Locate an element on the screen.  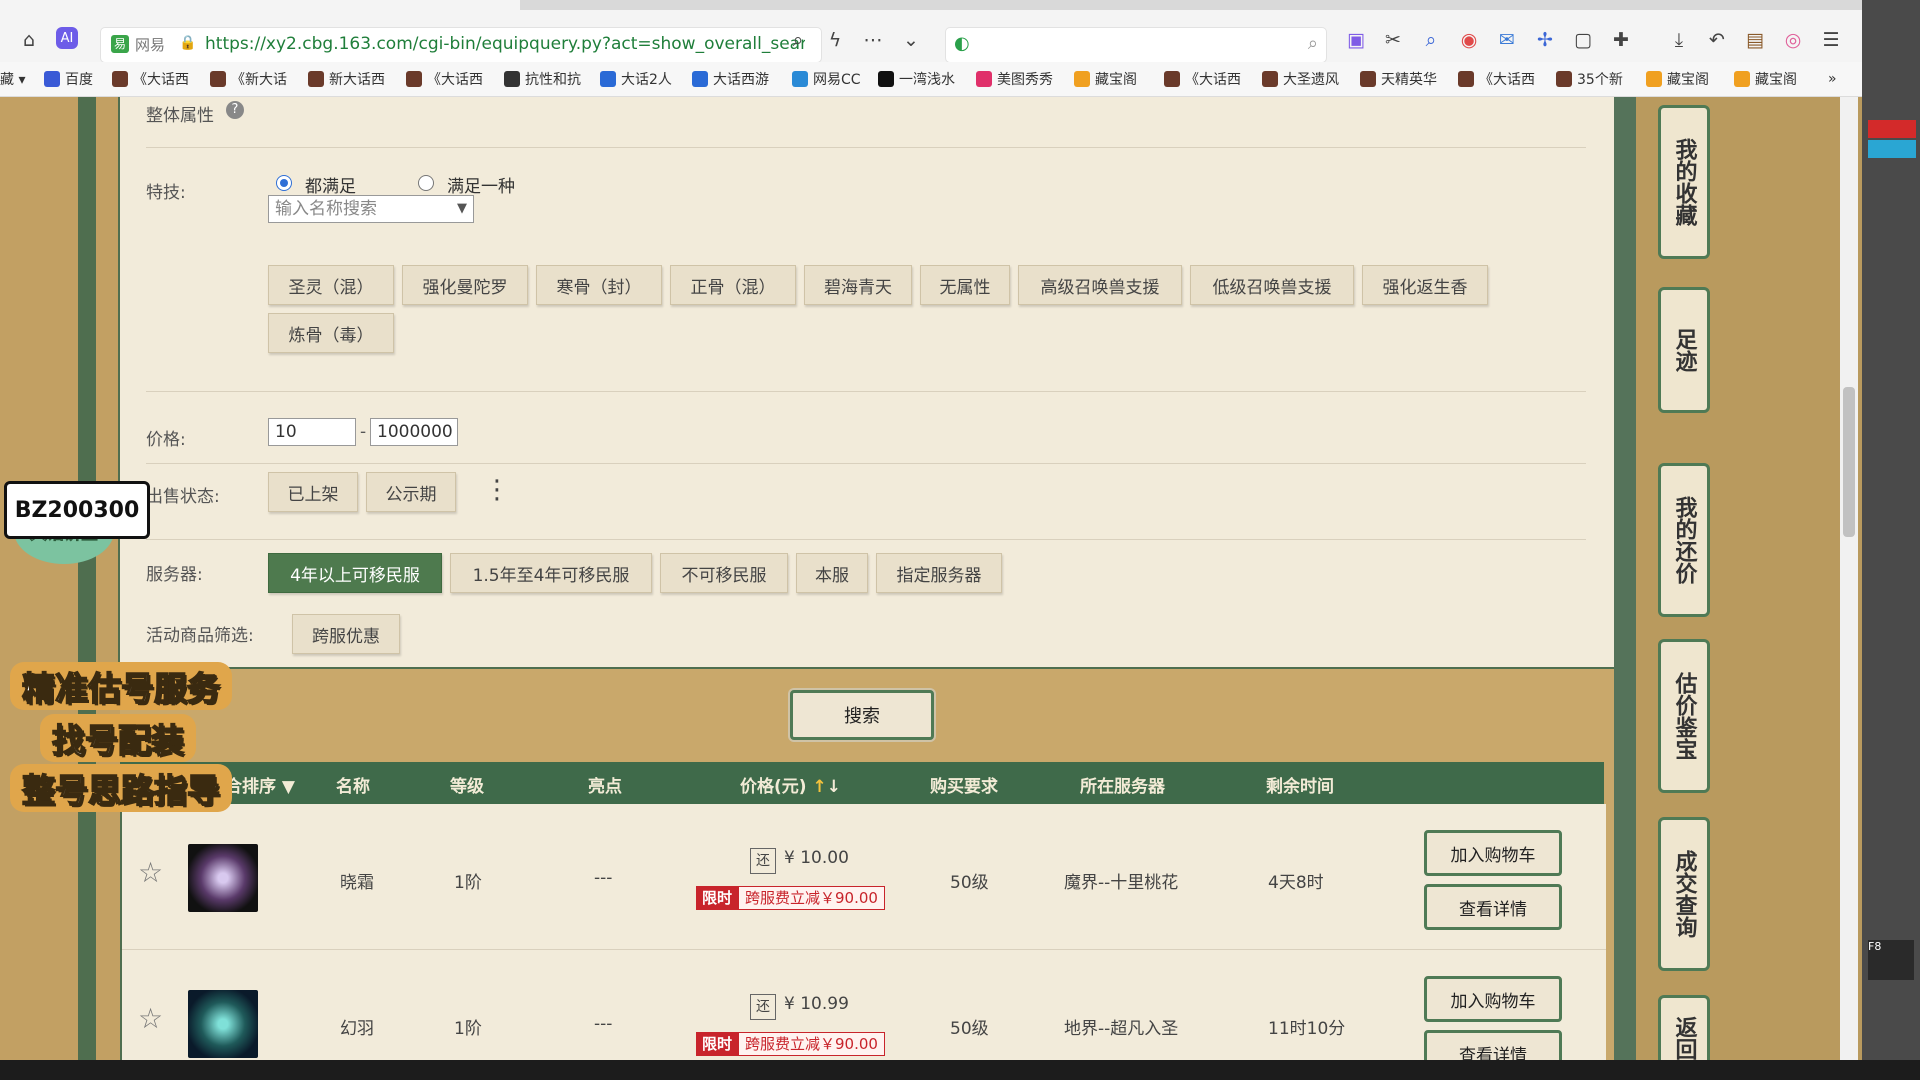
side-nav-appraisal: 估价鉴宝 is located at coordinates (1684, 716).